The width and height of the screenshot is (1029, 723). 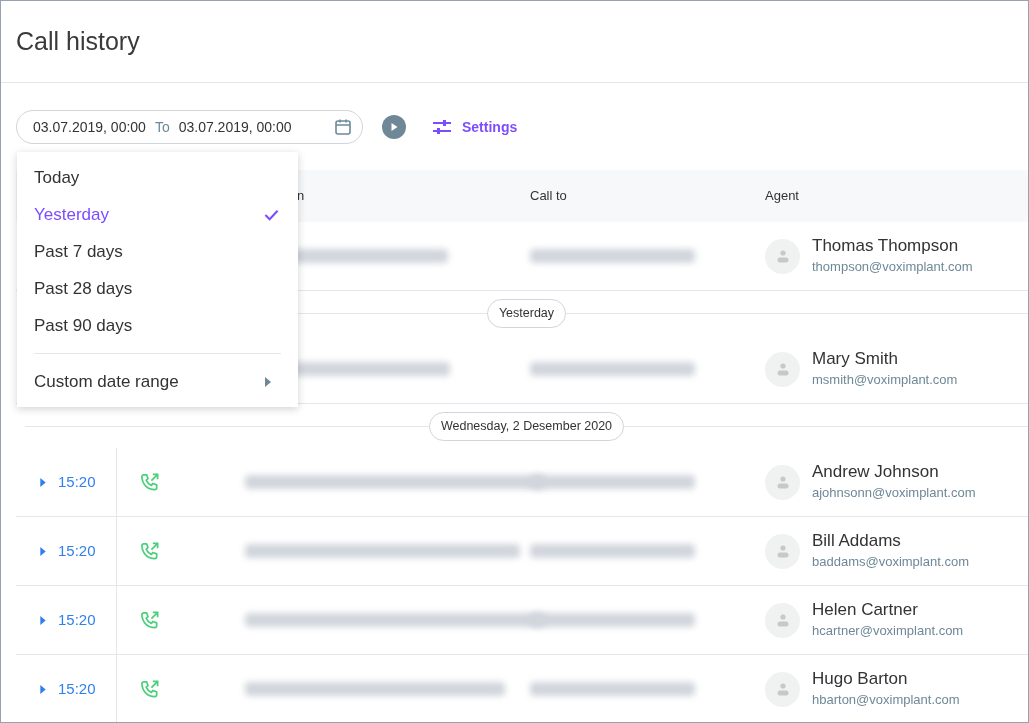 What do you see at coordinates (526, 426) in the screenshot?
I see `date-divider-label: Wednesday, 2 Desember 2020` at bounding box center [526, 426].